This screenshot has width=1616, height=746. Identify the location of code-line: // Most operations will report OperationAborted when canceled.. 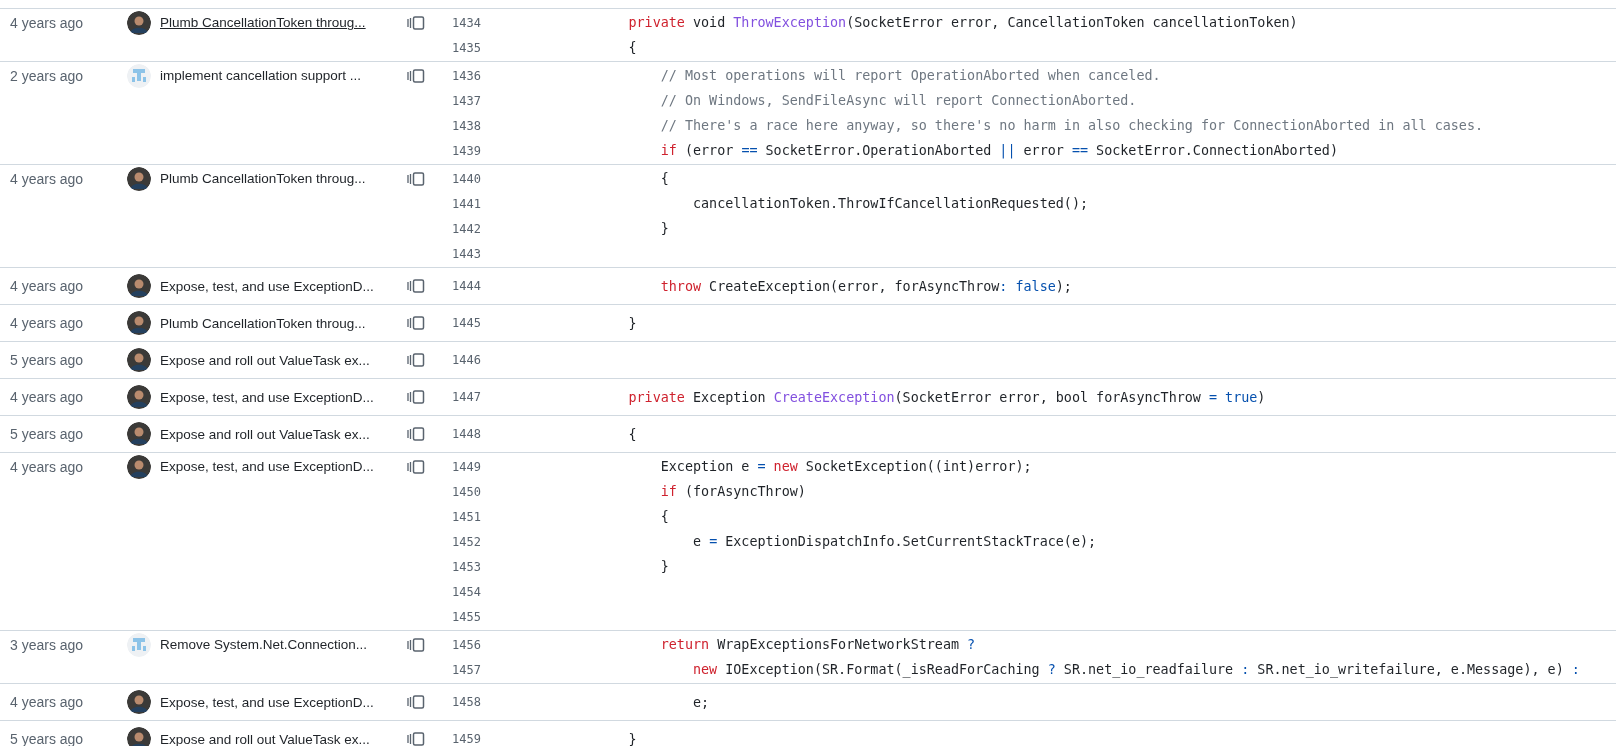
(910, 75).